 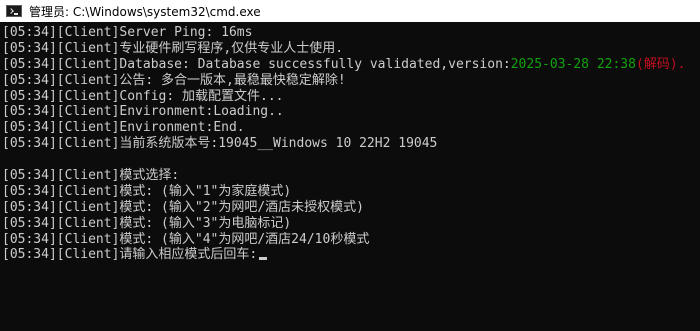 I want to click on console-line: [05:34][Client]专业硬件刷写程序,仅供专业人士使用., so click(x=173, y=48).